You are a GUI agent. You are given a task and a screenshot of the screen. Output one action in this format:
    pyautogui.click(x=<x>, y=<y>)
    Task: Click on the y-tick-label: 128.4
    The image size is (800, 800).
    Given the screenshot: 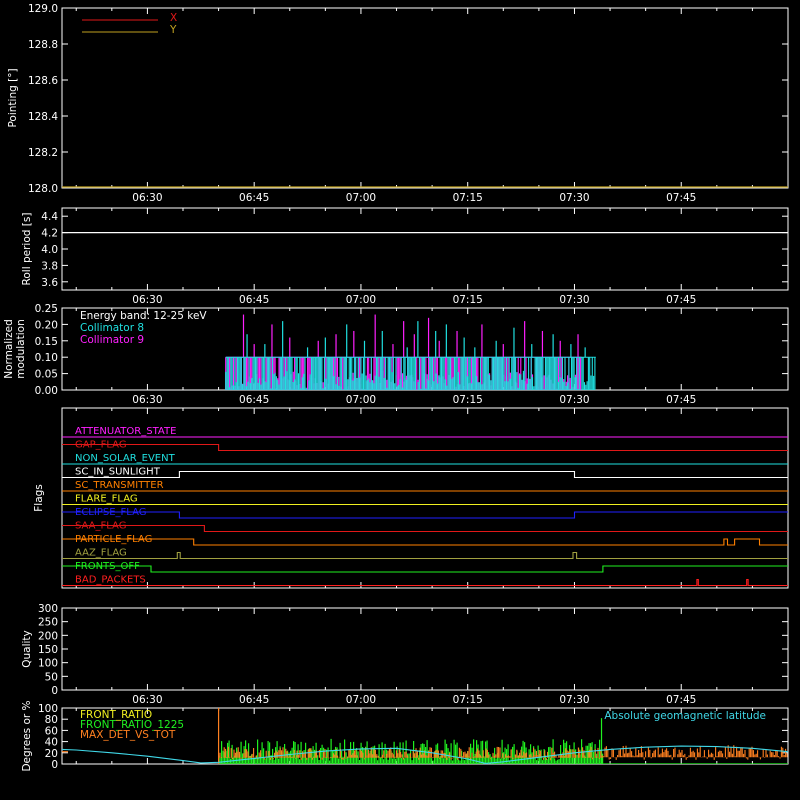 What is the action you would take?
    pyautogui.click(x=43, y=117)
    